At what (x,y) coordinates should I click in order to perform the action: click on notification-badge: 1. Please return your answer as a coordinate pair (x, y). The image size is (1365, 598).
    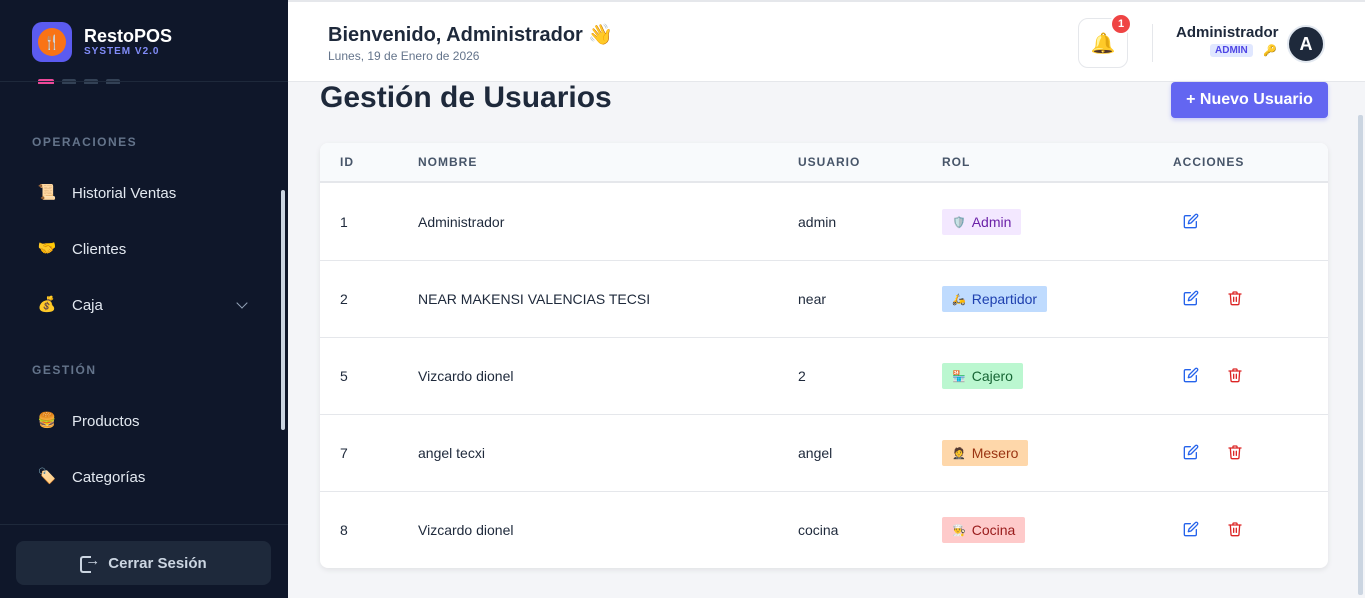
    Looking at the image, I should click on (1121, 24).